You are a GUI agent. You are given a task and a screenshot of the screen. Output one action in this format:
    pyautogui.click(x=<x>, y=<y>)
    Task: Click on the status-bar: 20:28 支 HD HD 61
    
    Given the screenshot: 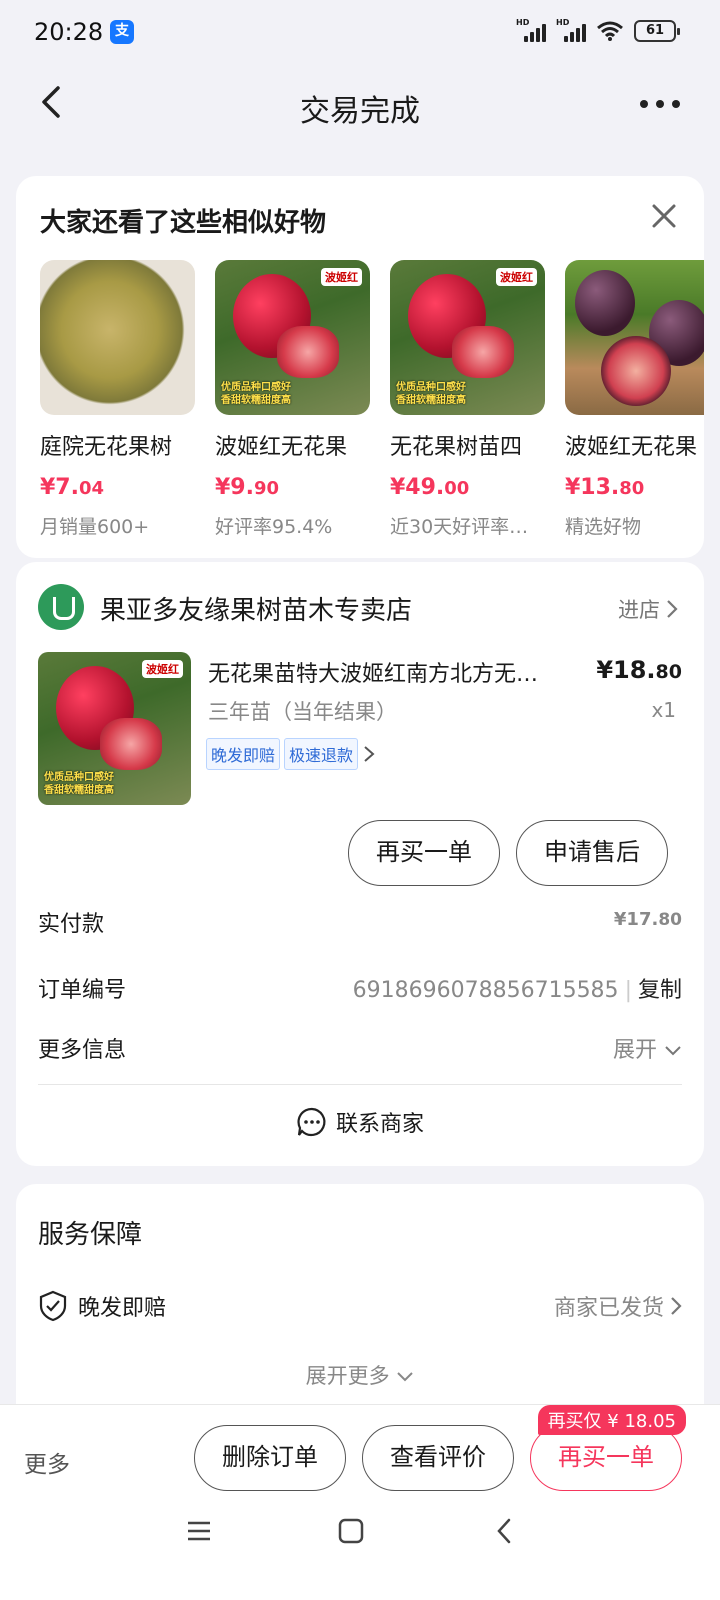 What is the action you would take?
    pyautogui.click(x=360, y=32)
    